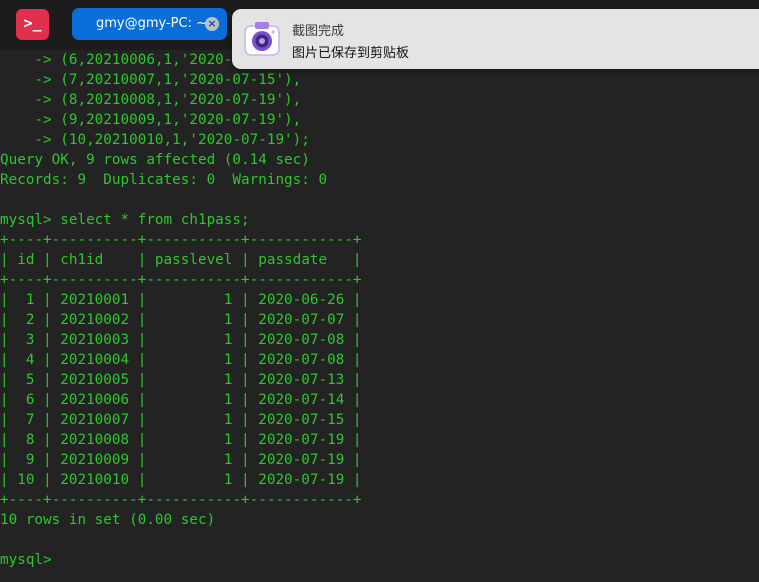  Describe the element at coordinates (495, 39) in the screenshot. I see `screenshot-notification: 截图完成 图片已保存到剪贴板` at that location.